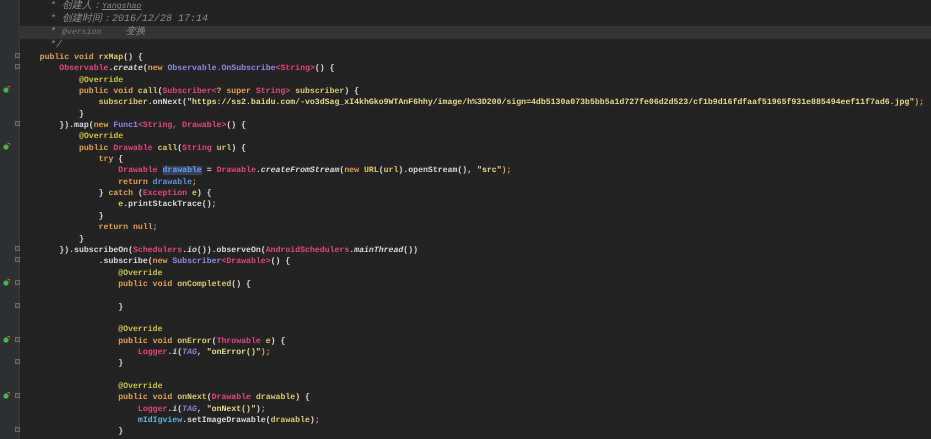  I want to click on code-line: return null;, so click(128, 228).